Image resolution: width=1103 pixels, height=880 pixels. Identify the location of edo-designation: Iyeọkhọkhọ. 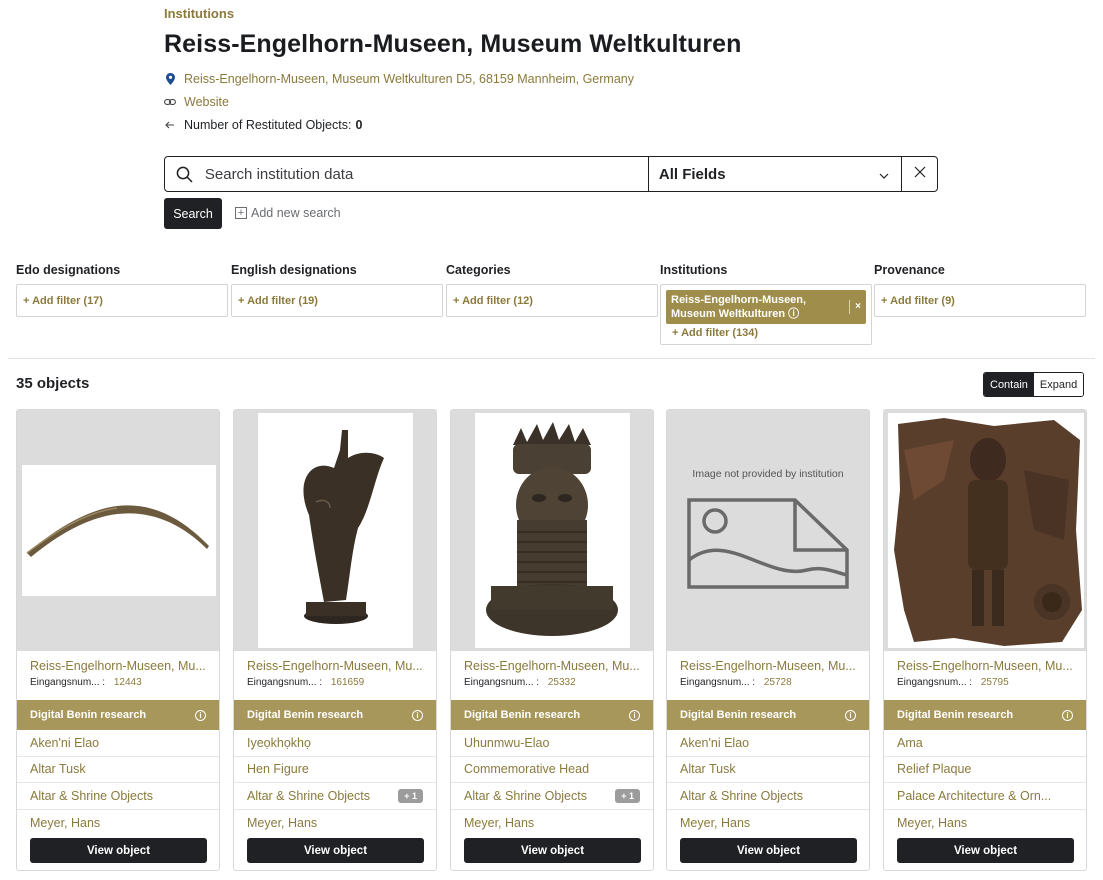
(335, 743).